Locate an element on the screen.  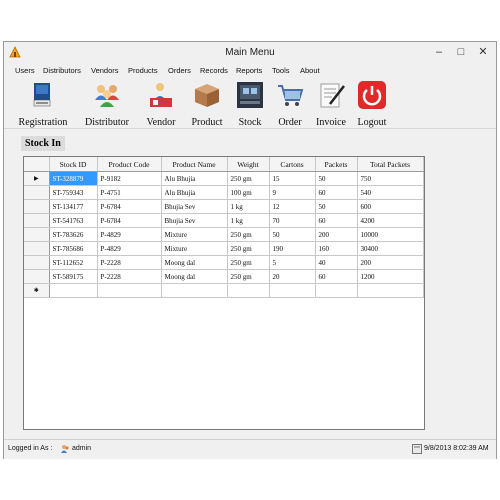
product-button: Product is located at coordinates (207, 104).